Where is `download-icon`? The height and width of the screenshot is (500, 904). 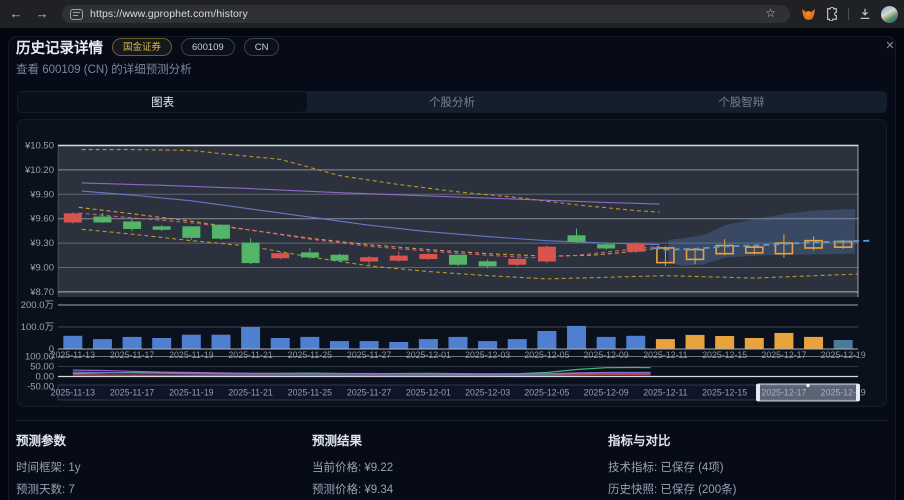 download-icon is located at coordinates (865, 14).